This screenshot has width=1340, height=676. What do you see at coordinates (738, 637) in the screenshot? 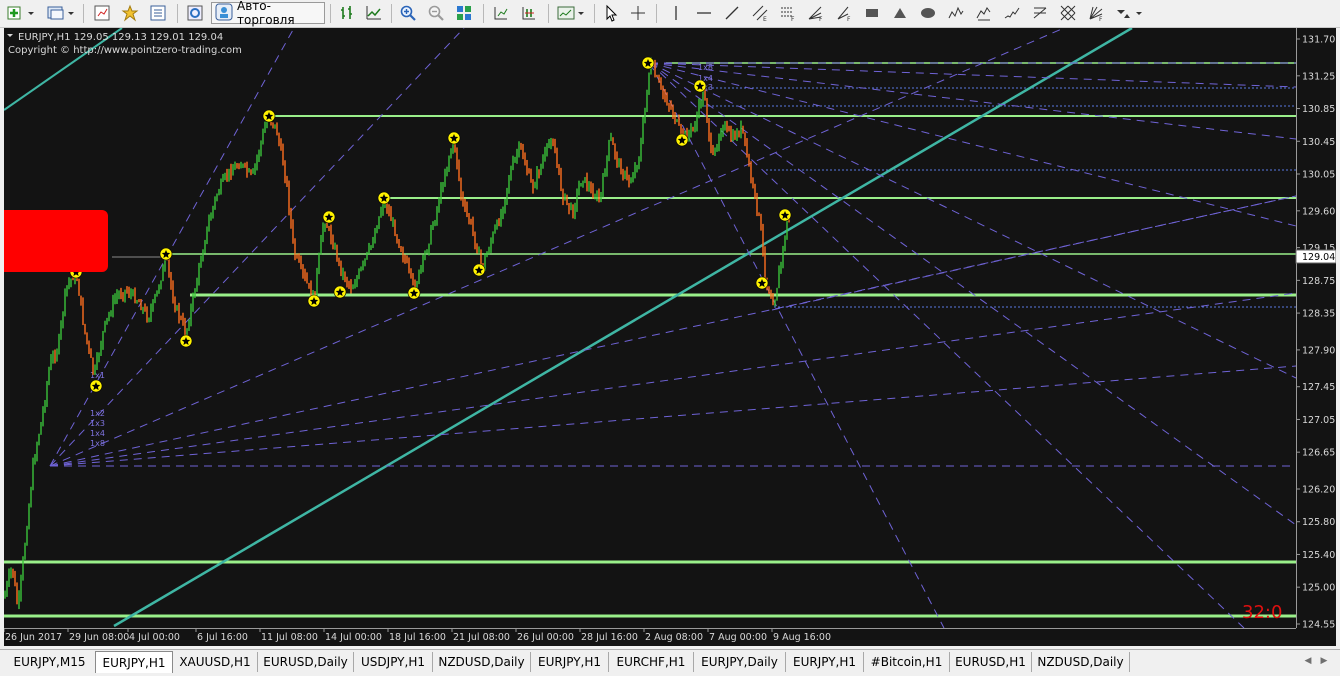
I see `time-label: 7 Aug 00:00` at bounding box center [738, 637].